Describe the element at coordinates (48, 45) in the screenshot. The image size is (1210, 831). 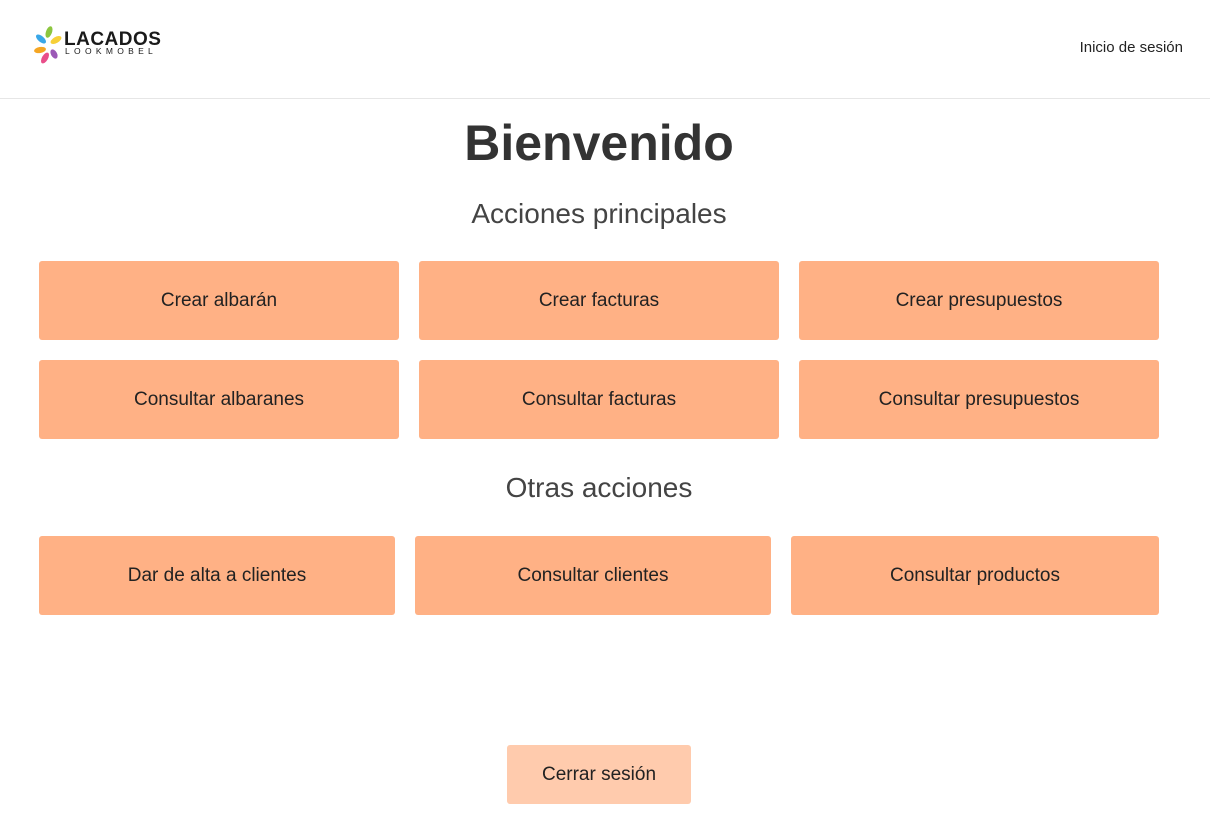
I see `logo-petals-icon` at that location.